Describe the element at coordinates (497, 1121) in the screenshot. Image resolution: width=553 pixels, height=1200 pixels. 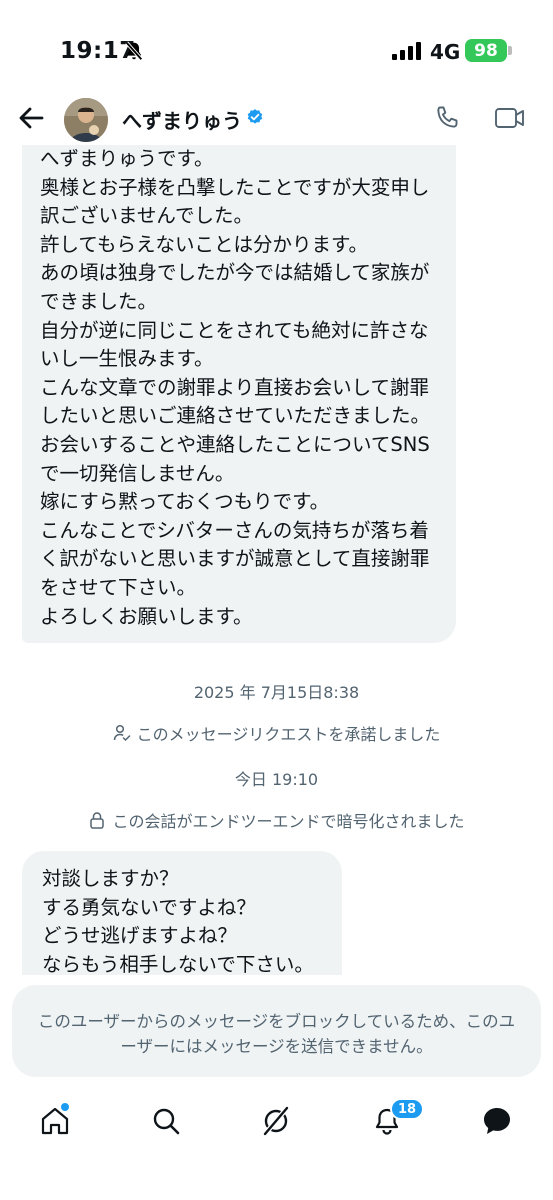
I see `messages-icon` at that location.